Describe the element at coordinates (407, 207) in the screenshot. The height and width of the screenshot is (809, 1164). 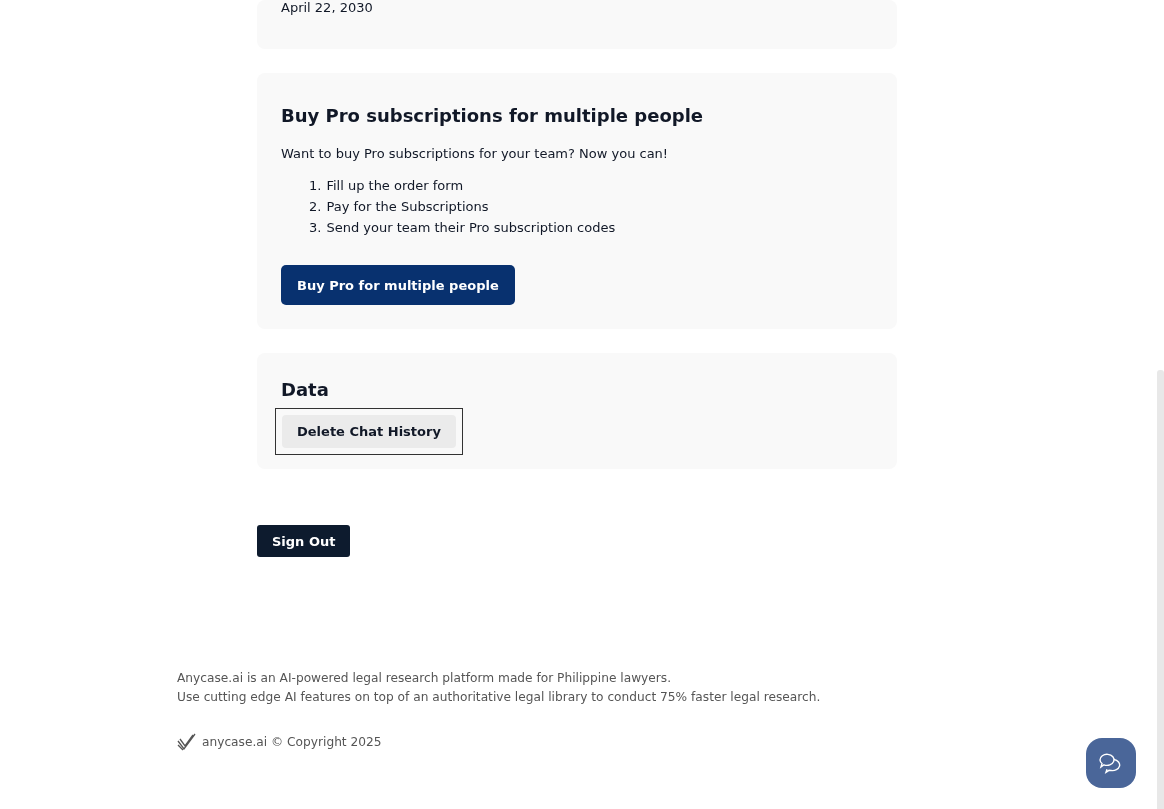
I see `step-text: Pay for the Subscriptions` at that location.